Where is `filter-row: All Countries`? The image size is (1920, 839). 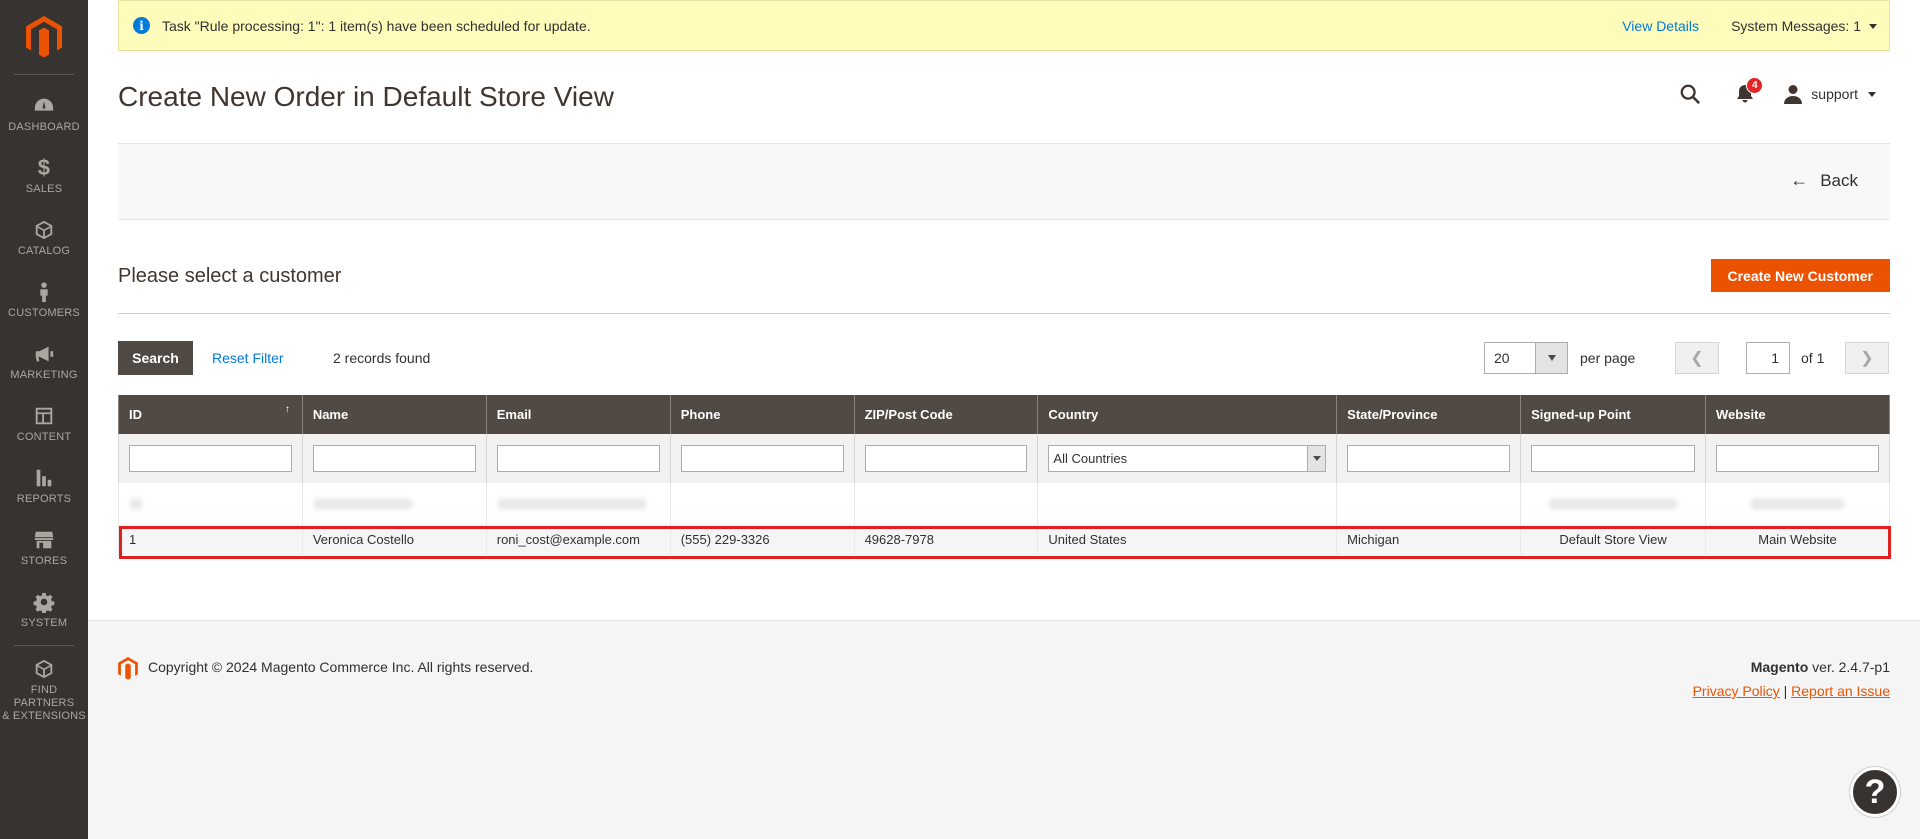
filter-row: All Countries is located at coordinates (1004, 458).